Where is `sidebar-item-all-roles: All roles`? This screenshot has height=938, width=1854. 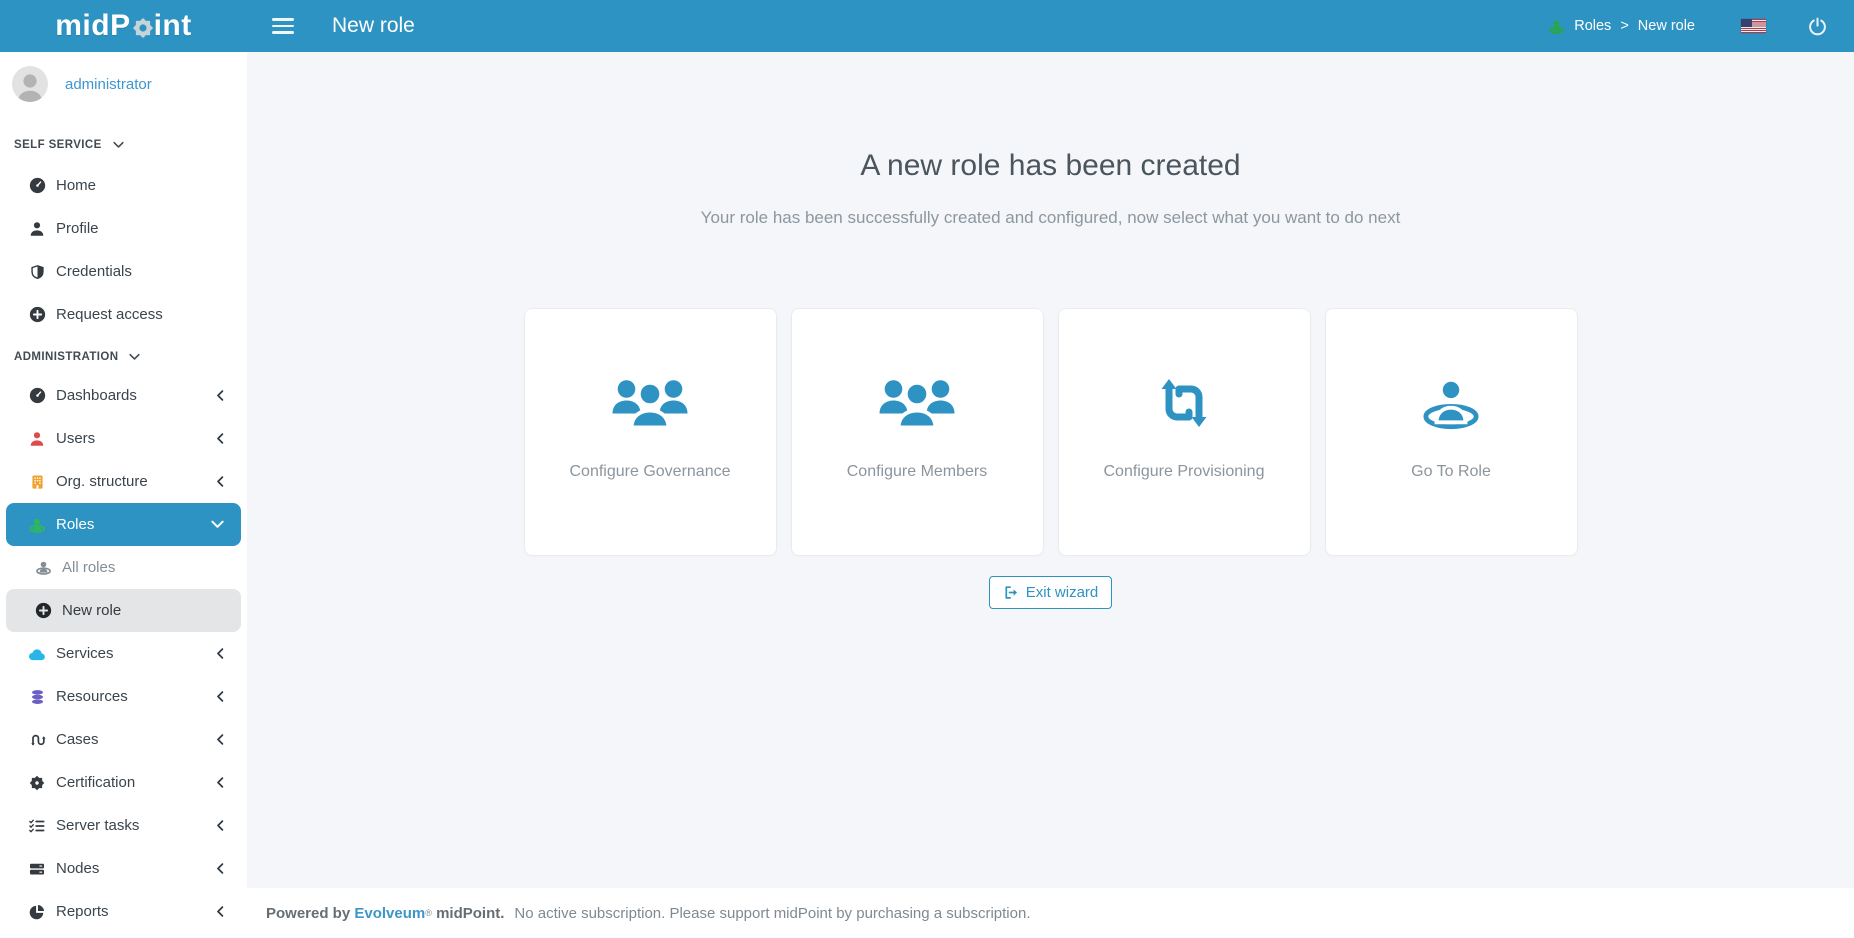 sidebar-item-all-roles: All roles is located at coordinates (123, 567).